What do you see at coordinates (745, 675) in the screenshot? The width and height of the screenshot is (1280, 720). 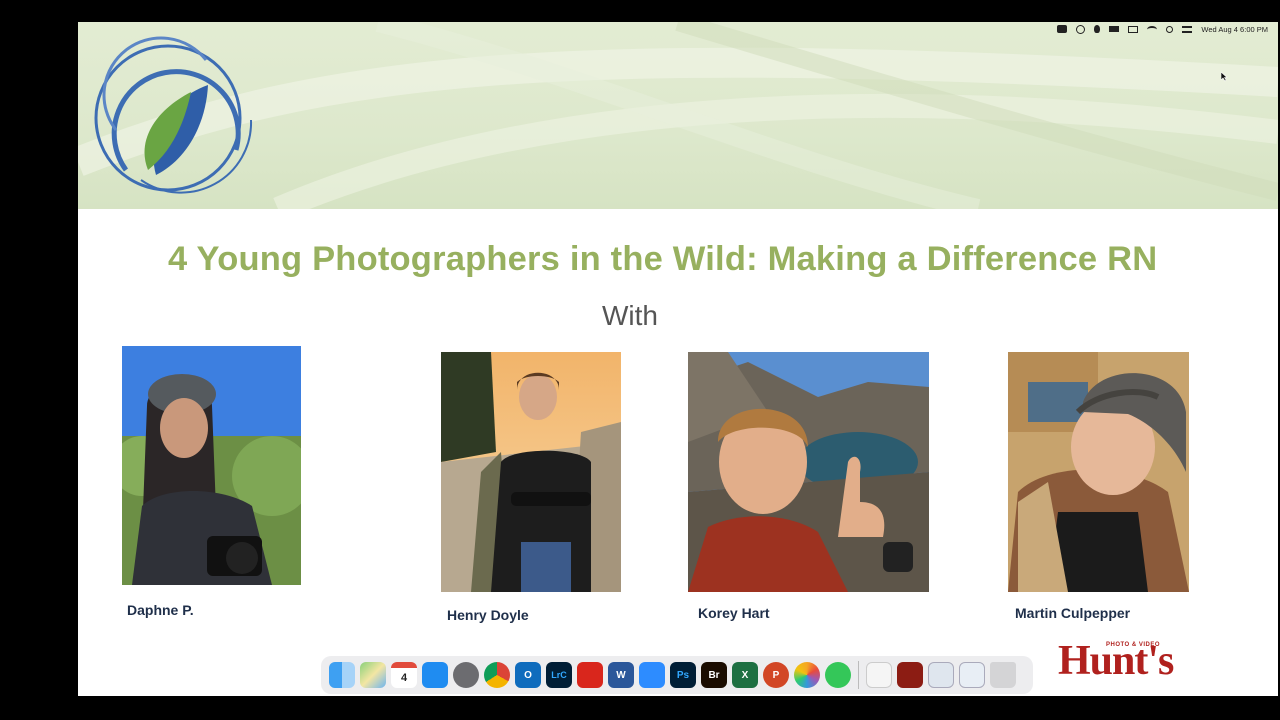 I see `excel-icon: X` at bounding box center [745, 675].